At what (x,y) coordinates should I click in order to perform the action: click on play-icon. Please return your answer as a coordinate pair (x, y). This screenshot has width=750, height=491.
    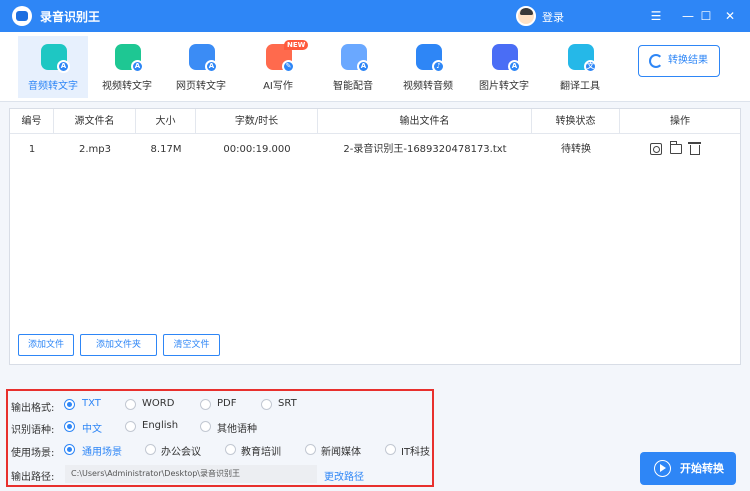
    Looking at the image, I should click on (662, 468).